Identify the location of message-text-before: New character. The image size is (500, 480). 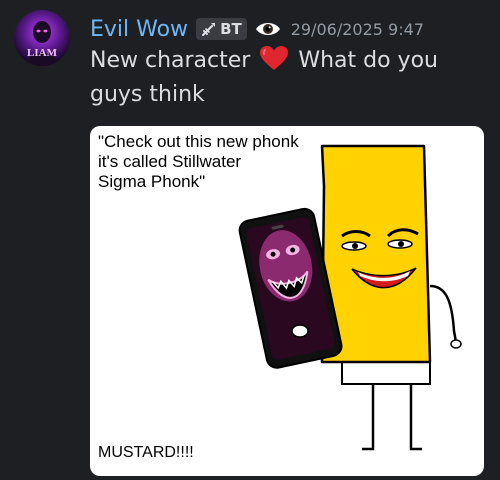
(170, 60).